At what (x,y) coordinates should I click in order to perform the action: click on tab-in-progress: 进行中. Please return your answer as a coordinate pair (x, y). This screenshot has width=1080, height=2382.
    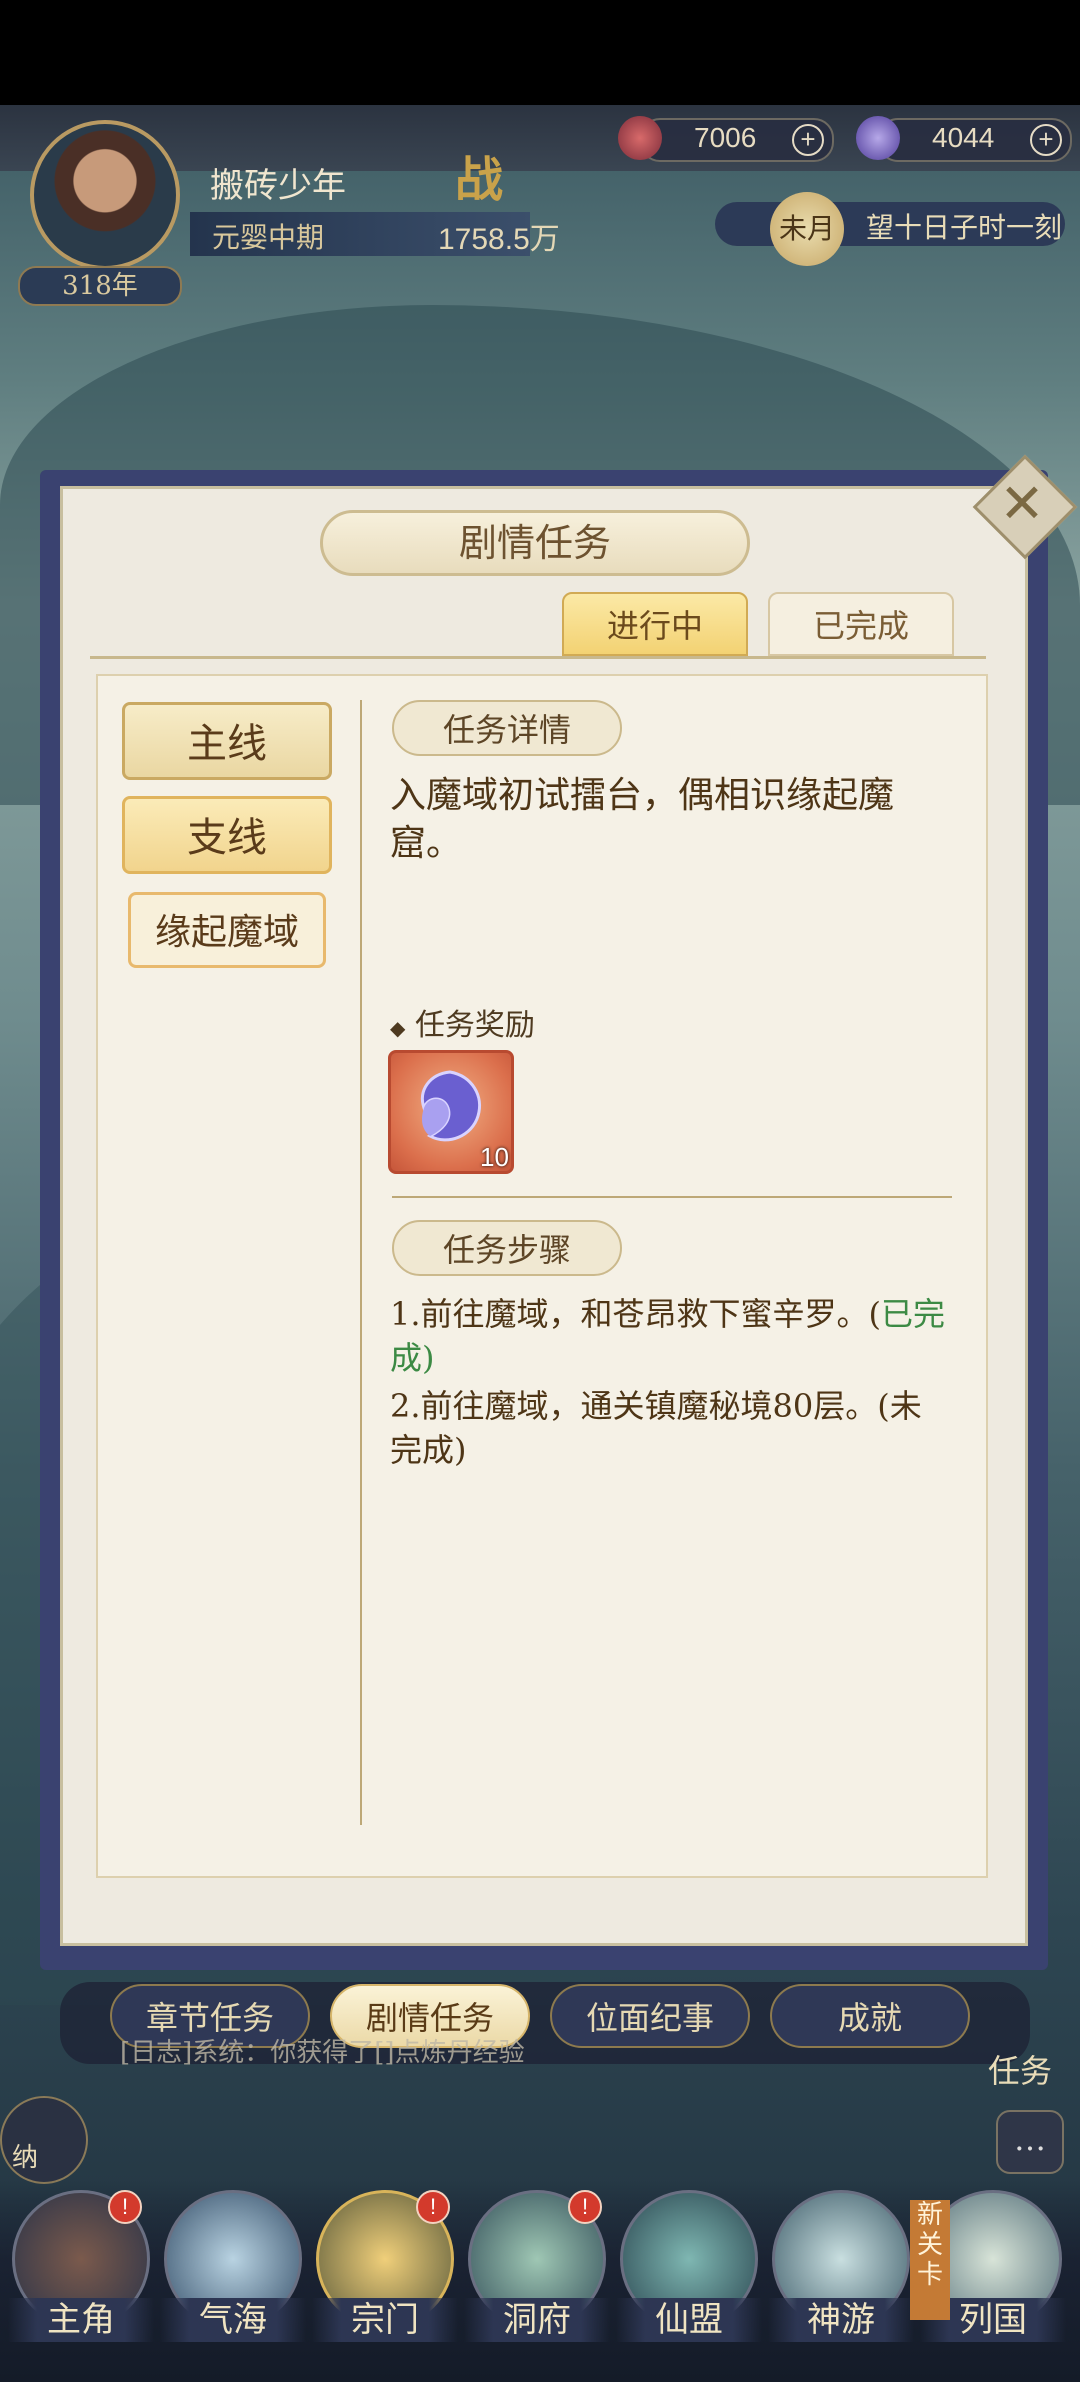
    Looking at the image, I should click on (655, 624).